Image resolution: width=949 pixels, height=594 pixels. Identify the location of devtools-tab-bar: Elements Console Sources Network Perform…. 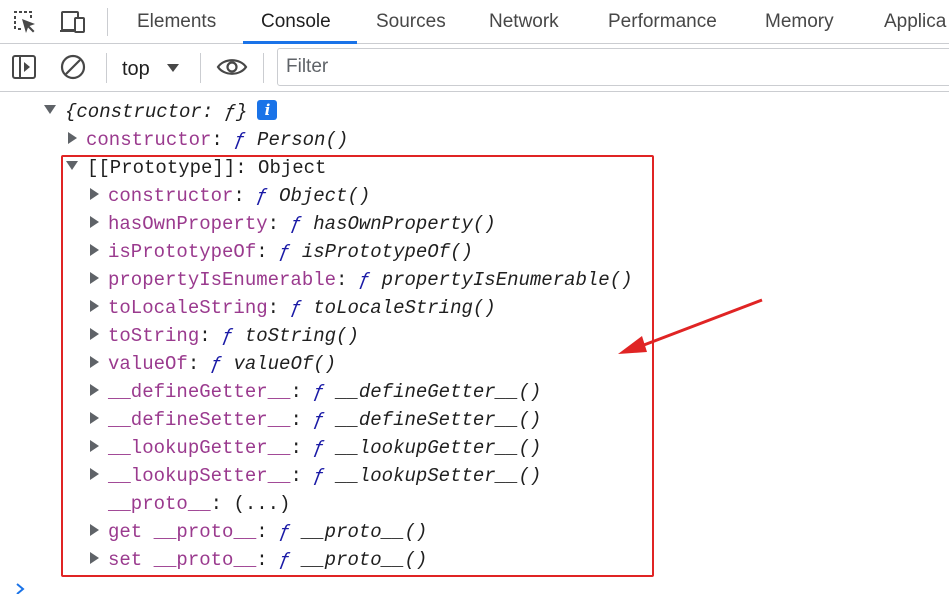
(474, 22).